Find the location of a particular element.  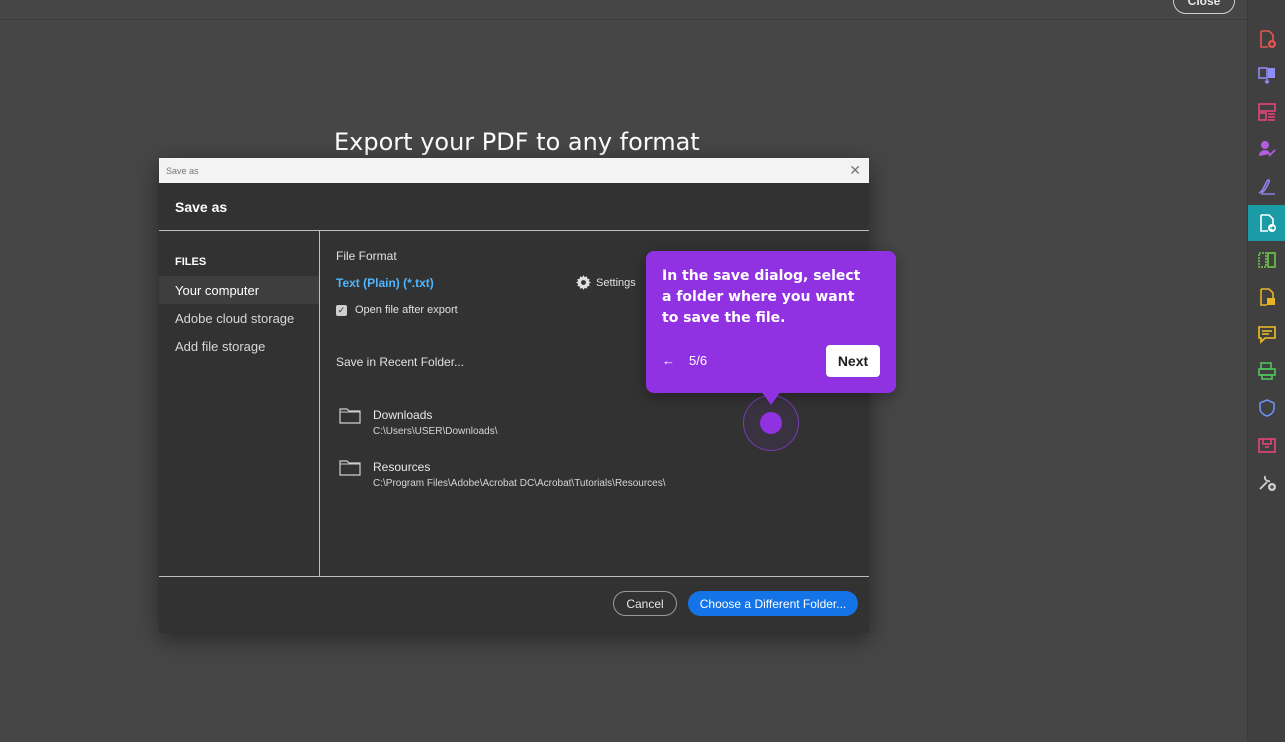

compress-pdf-tool is located at coordinates (1266, 445).